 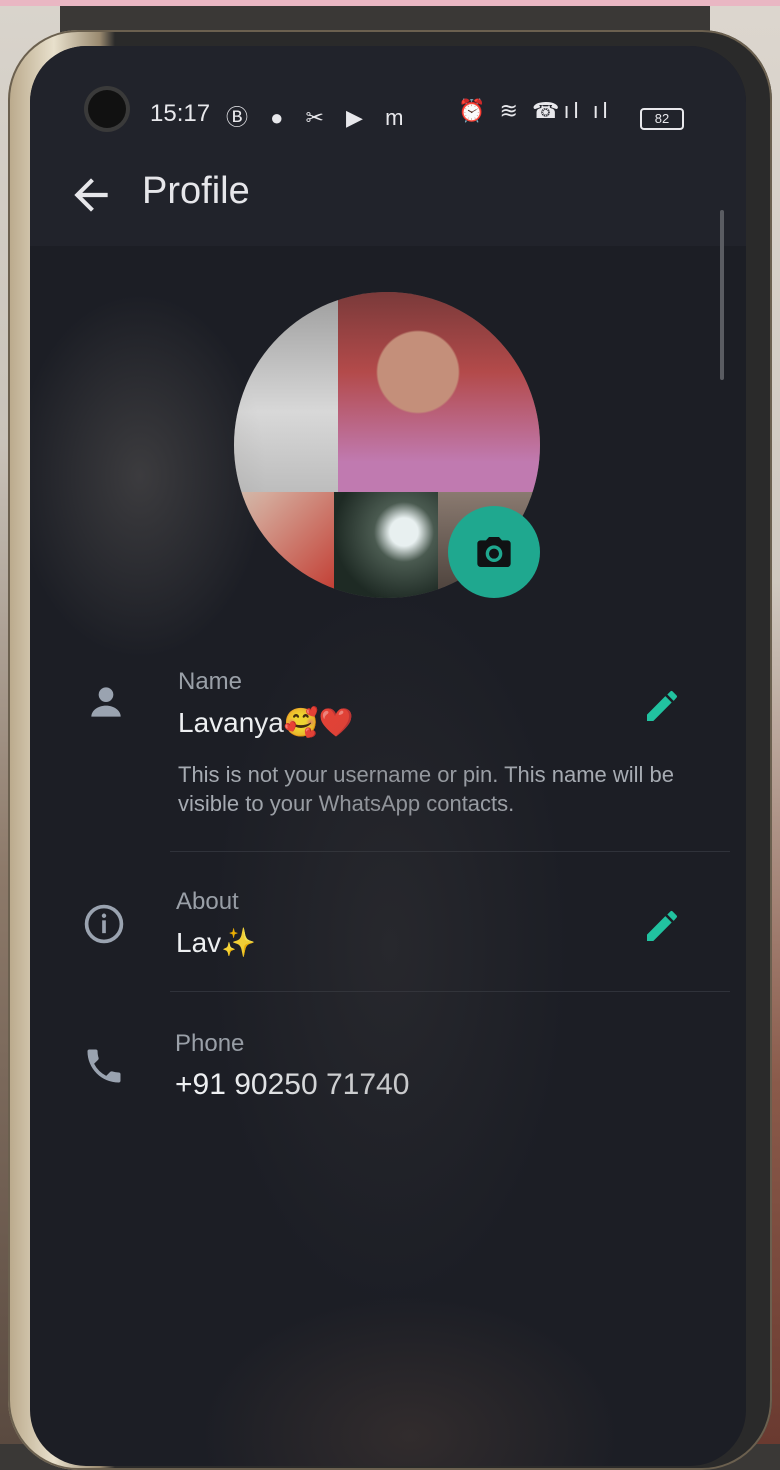 I want to click on page-title: Profile, so click(x=196, y=191).